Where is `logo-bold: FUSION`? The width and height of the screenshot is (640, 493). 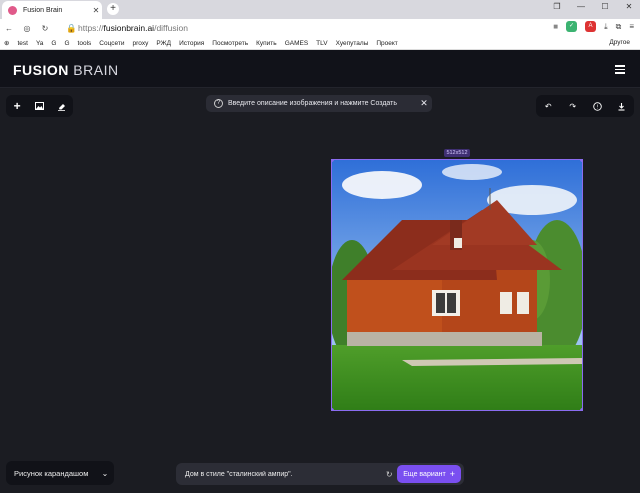 logo-bold: FUSION is located at coordinates (41, 70).